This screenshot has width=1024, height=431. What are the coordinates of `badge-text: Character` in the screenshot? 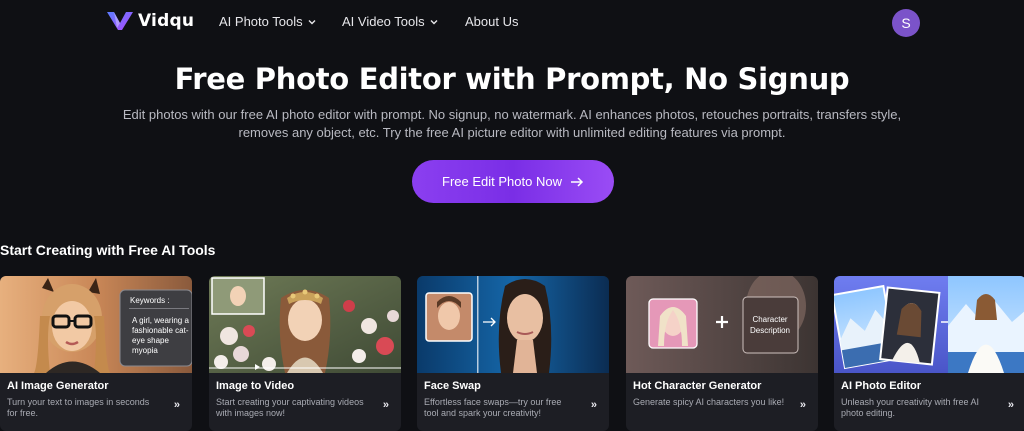 It's located at (769, 319).